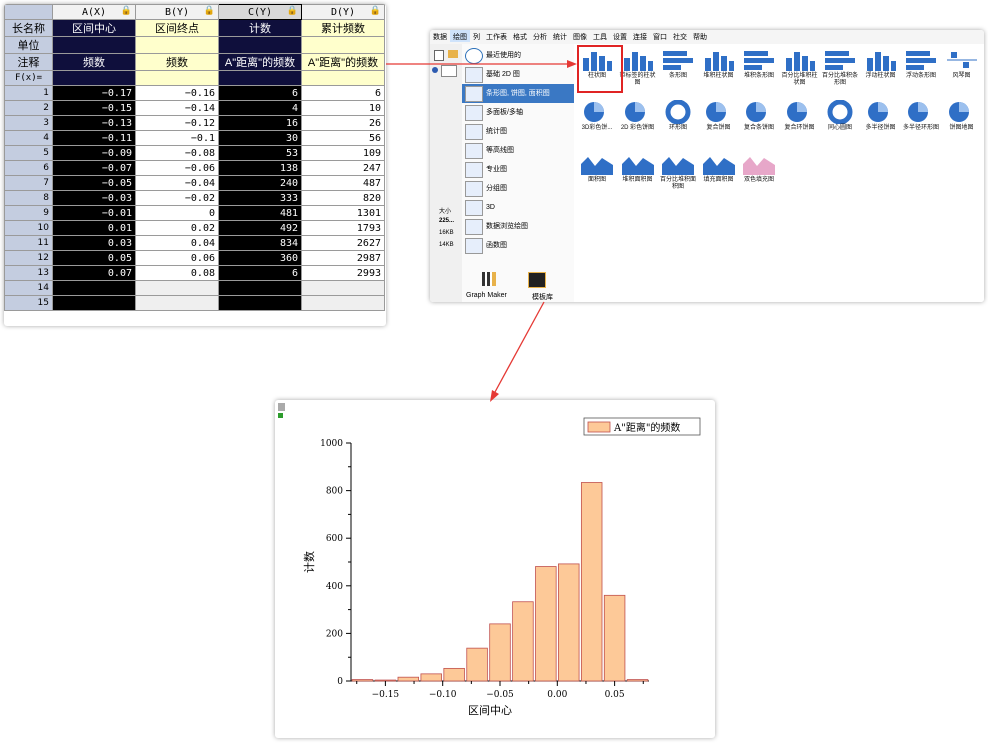 The width and height of the screenshot is (988, 746). I want to click on plot-tile-15: 复合环饼图, so click(800, 121).